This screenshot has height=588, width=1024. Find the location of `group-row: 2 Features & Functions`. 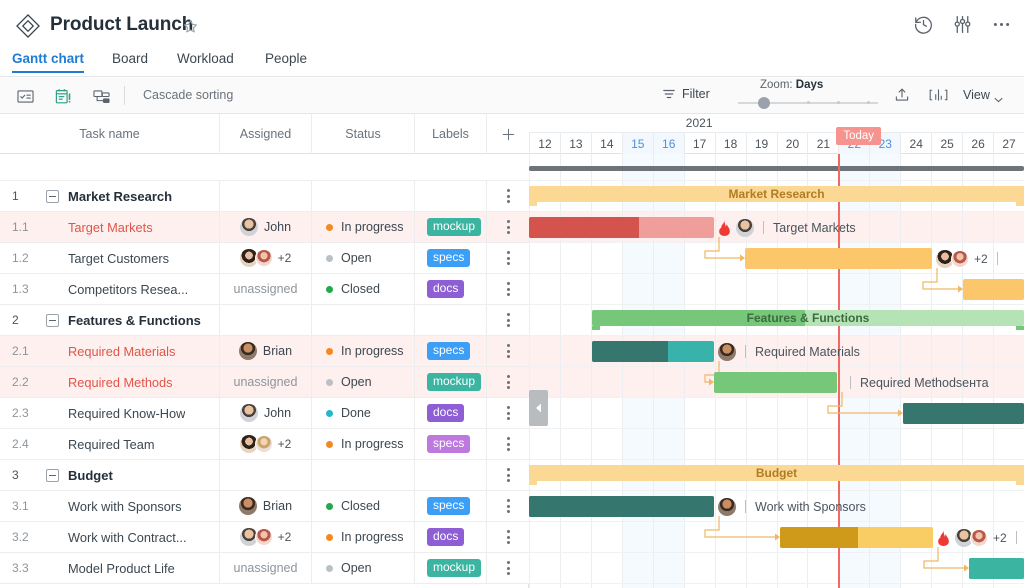

group-row: 2 Features & Functions is located at coordinates (264, 320).